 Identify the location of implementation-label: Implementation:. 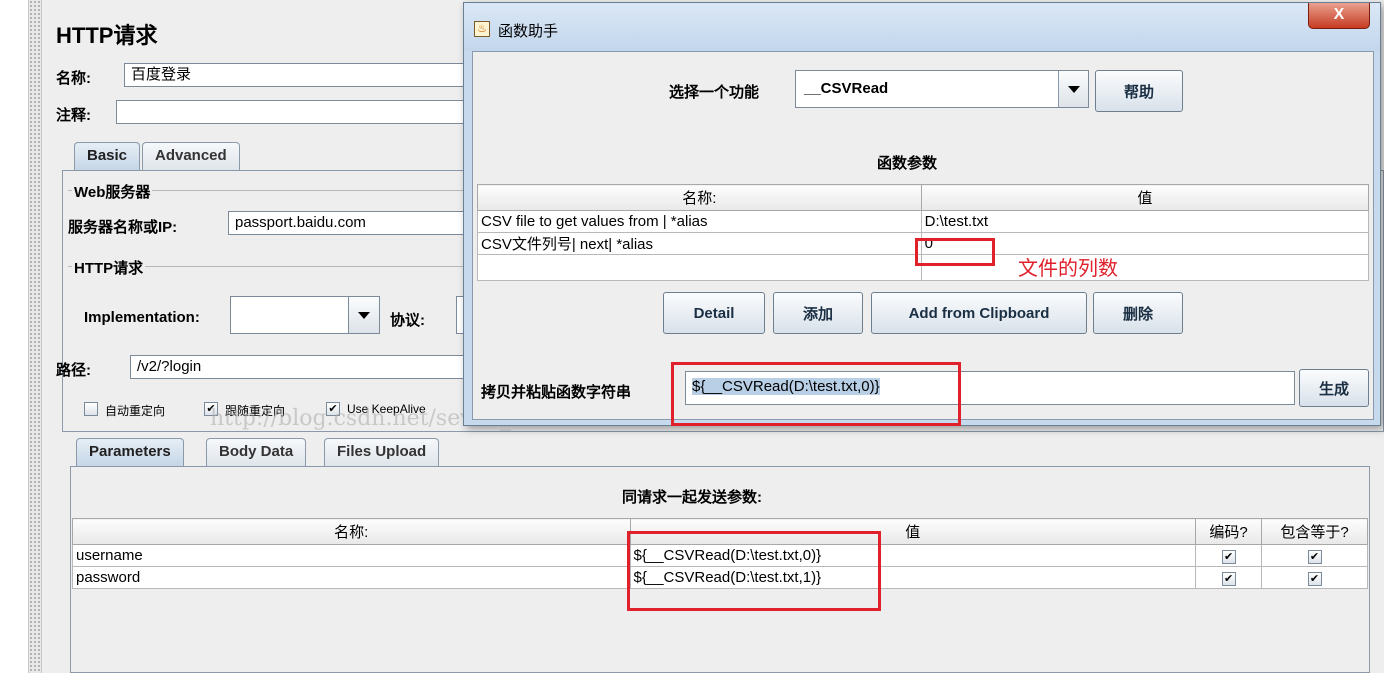
(142, 317).